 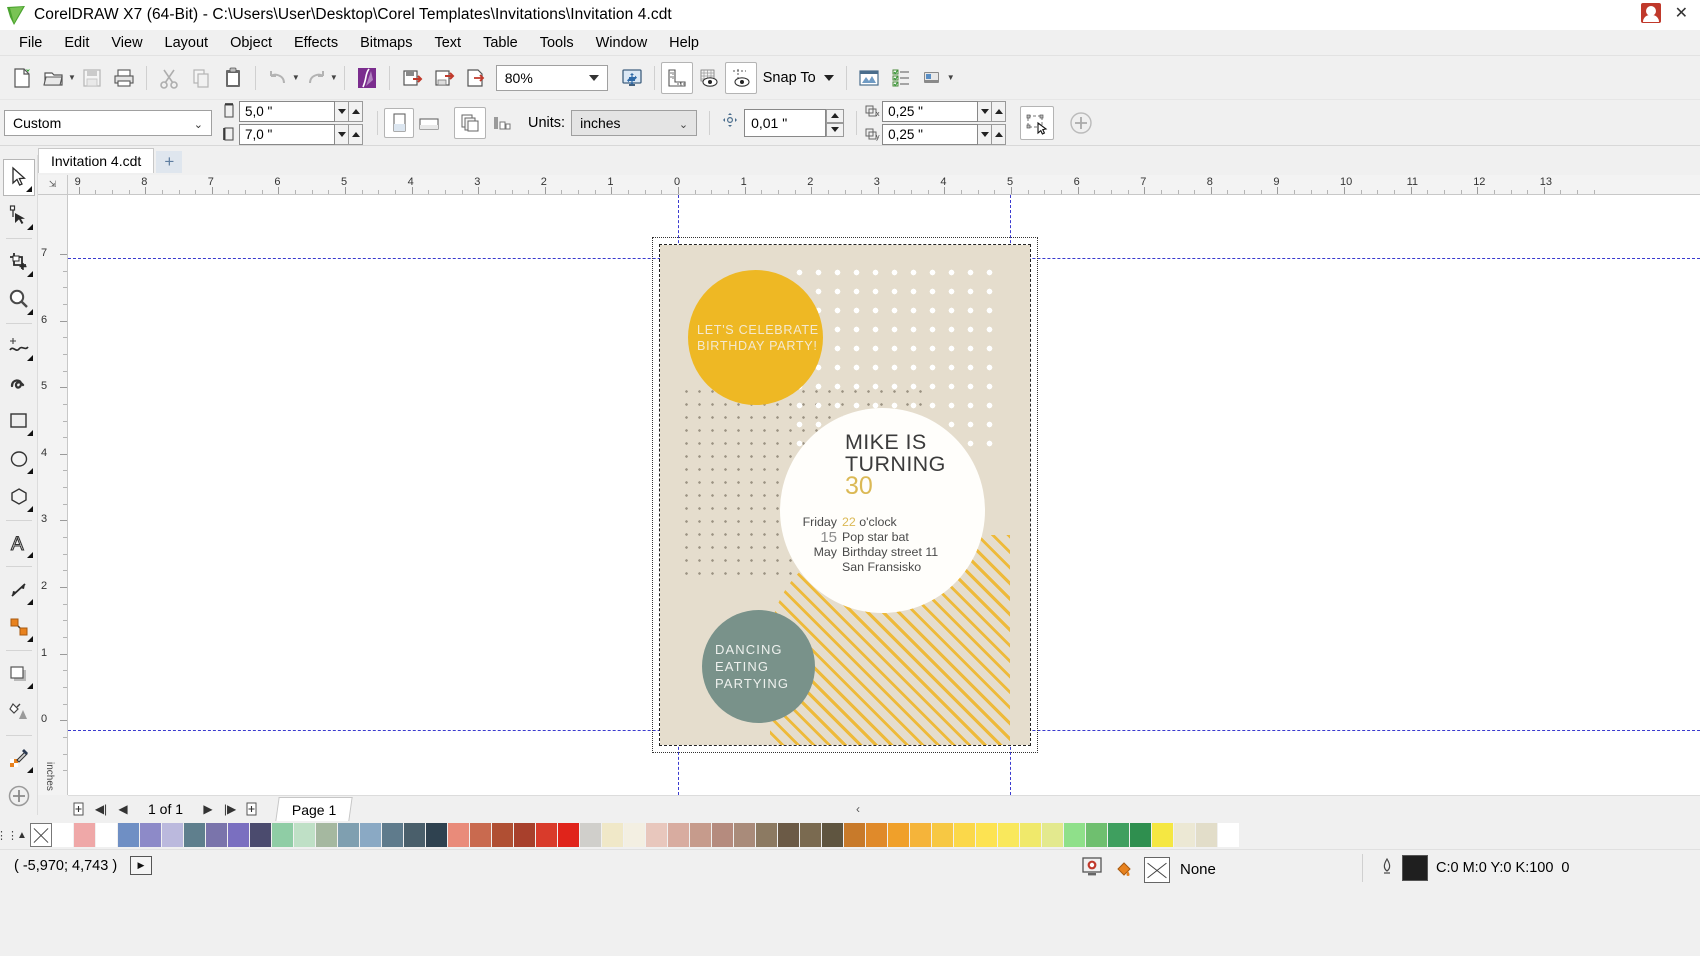 I want to click on show-guidelines-button, so click(x=740, y=77).